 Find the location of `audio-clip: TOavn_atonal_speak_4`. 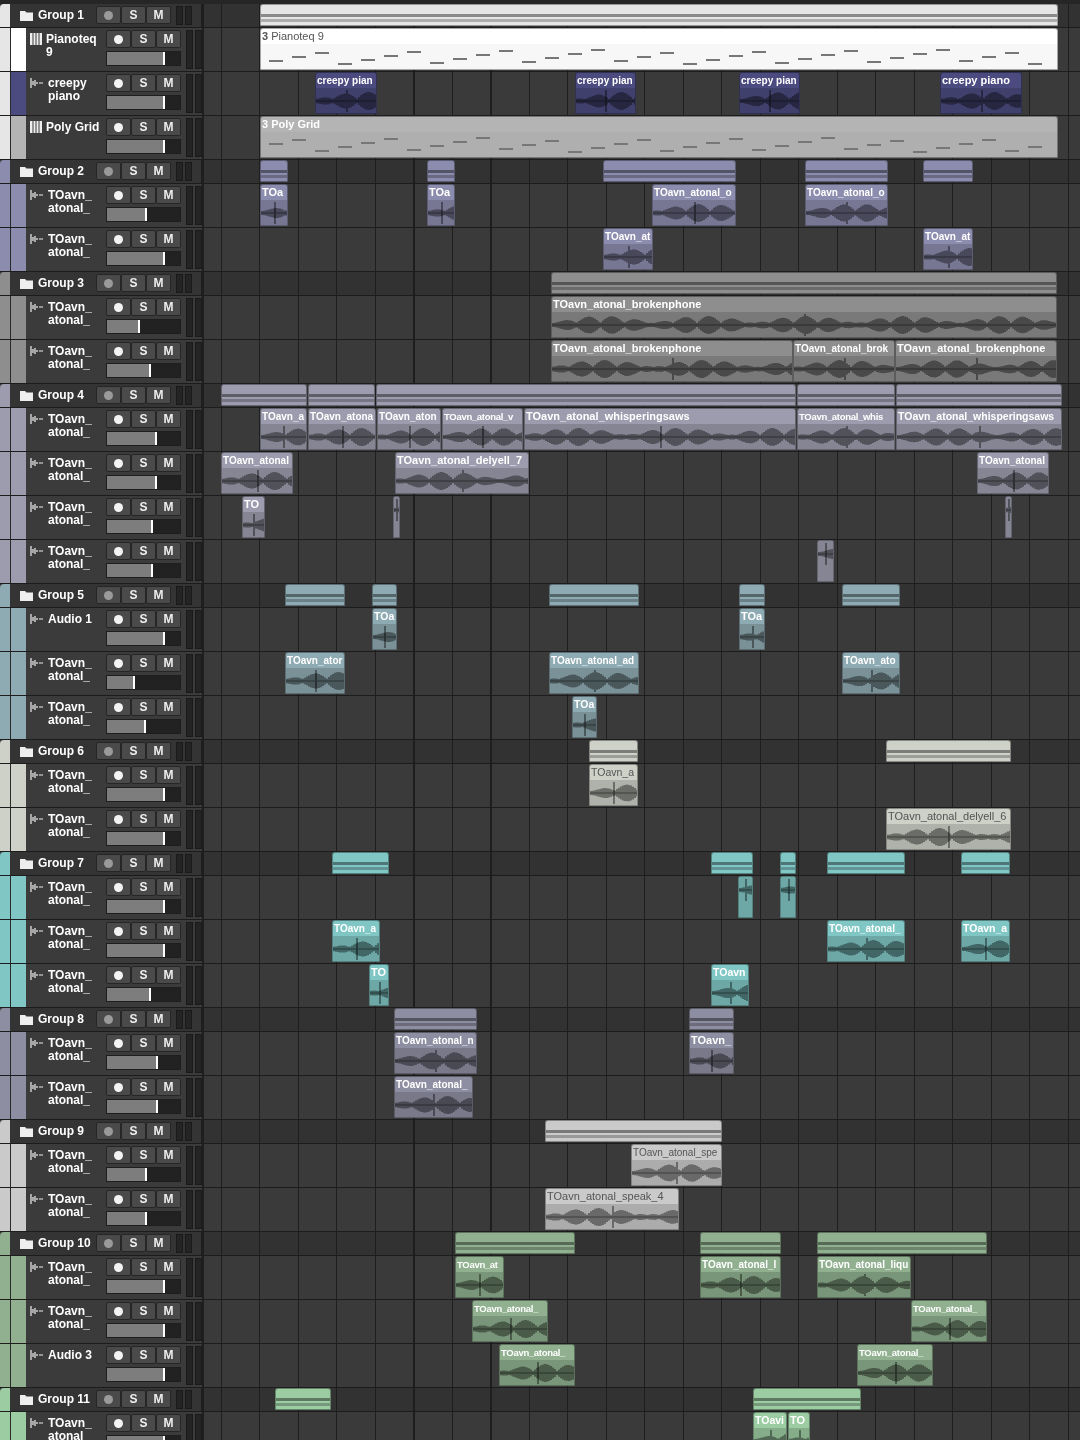

audio-clip: TOavn_atonal_speak_4 is located at coordinates (612, 1209).